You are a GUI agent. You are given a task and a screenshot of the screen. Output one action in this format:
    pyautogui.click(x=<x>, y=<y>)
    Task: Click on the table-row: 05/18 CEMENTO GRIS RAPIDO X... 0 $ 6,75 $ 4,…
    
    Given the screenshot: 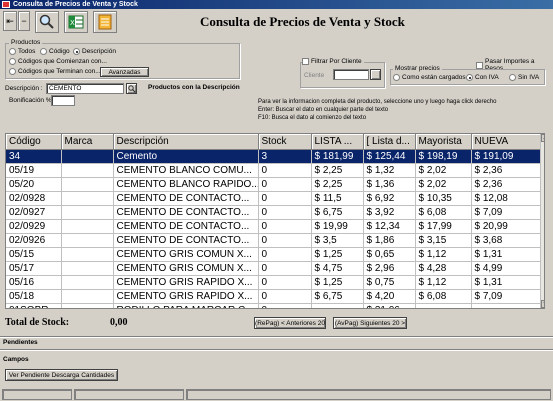 What is the action you would take?
    pyautogui.click(x=273, y=296)
    